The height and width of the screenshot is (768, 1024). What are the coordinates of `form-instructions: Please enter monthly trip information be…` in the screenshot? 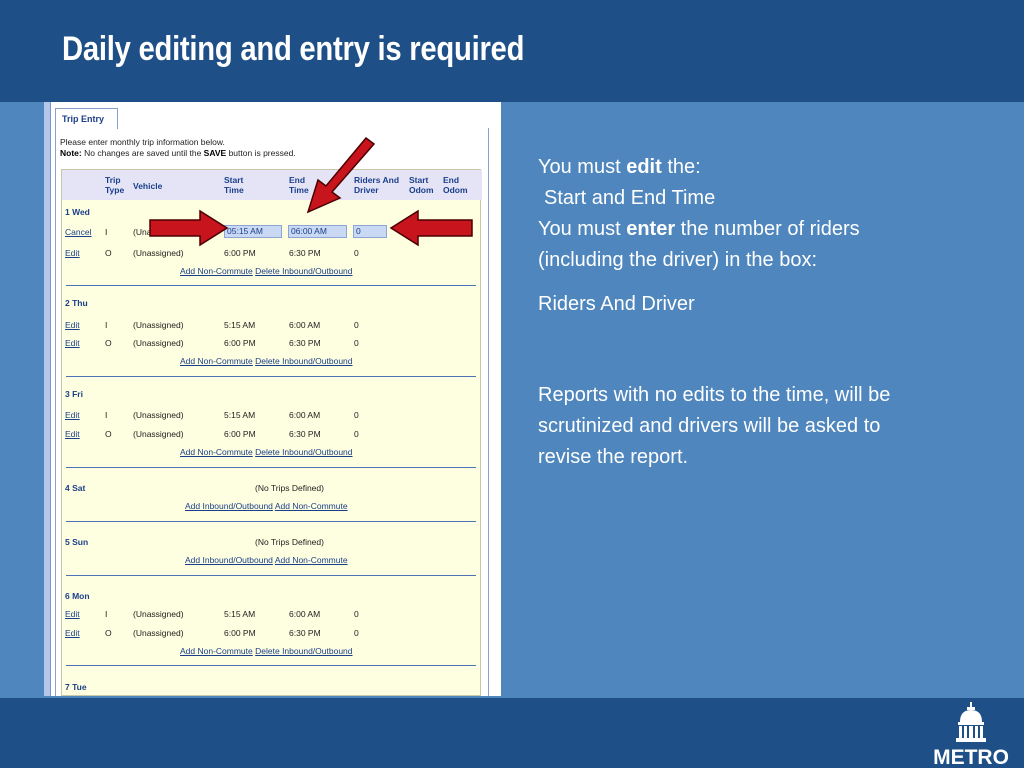 It's located at (178, 148).